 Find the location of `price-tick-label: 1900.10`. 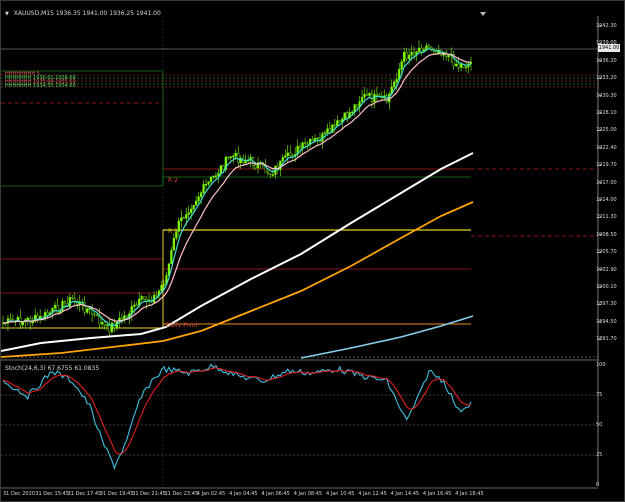

price-tick-label: 1900.10 is located at coordinates (606, 287).